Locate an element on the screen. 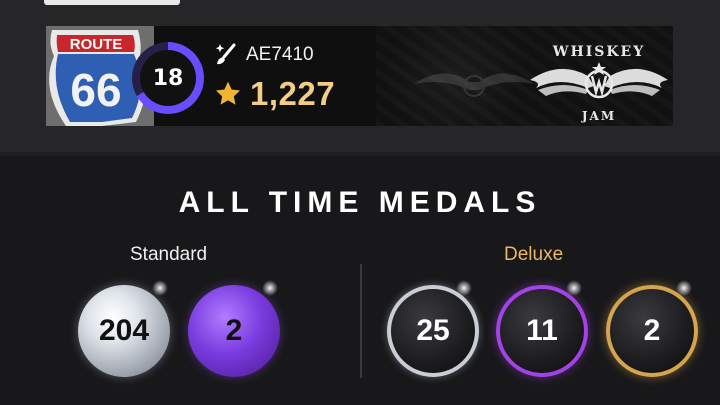 Image resolution: width=720 pixels, height=405 pixels. medal-count: 204 is located at coordinates (124, 330).